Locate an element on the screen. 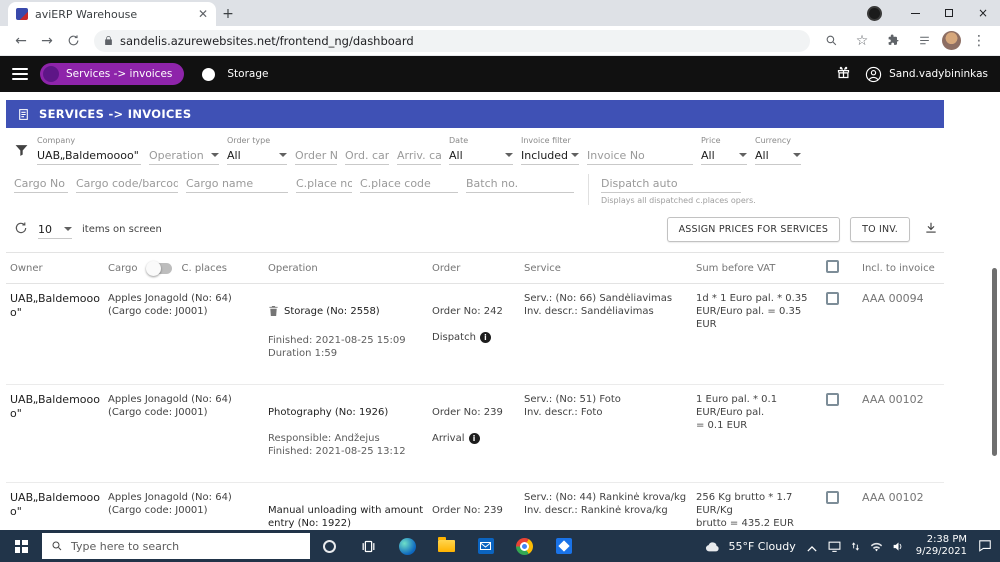 This screenshot has height=562, width=1000. nav-storage-label: Storage is located at coordinates (247, 74).